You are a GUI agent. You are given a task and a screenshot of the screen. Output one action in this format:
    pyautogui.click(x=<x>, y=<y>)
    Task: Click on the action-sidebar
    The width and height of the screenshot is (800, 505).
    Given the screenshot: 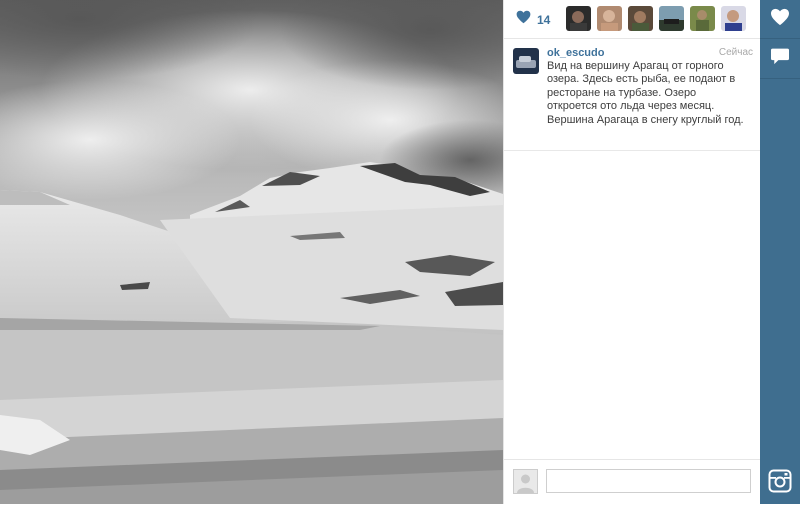 What is the action you would take?
    pyautogui.click(x=780, y=252)
    